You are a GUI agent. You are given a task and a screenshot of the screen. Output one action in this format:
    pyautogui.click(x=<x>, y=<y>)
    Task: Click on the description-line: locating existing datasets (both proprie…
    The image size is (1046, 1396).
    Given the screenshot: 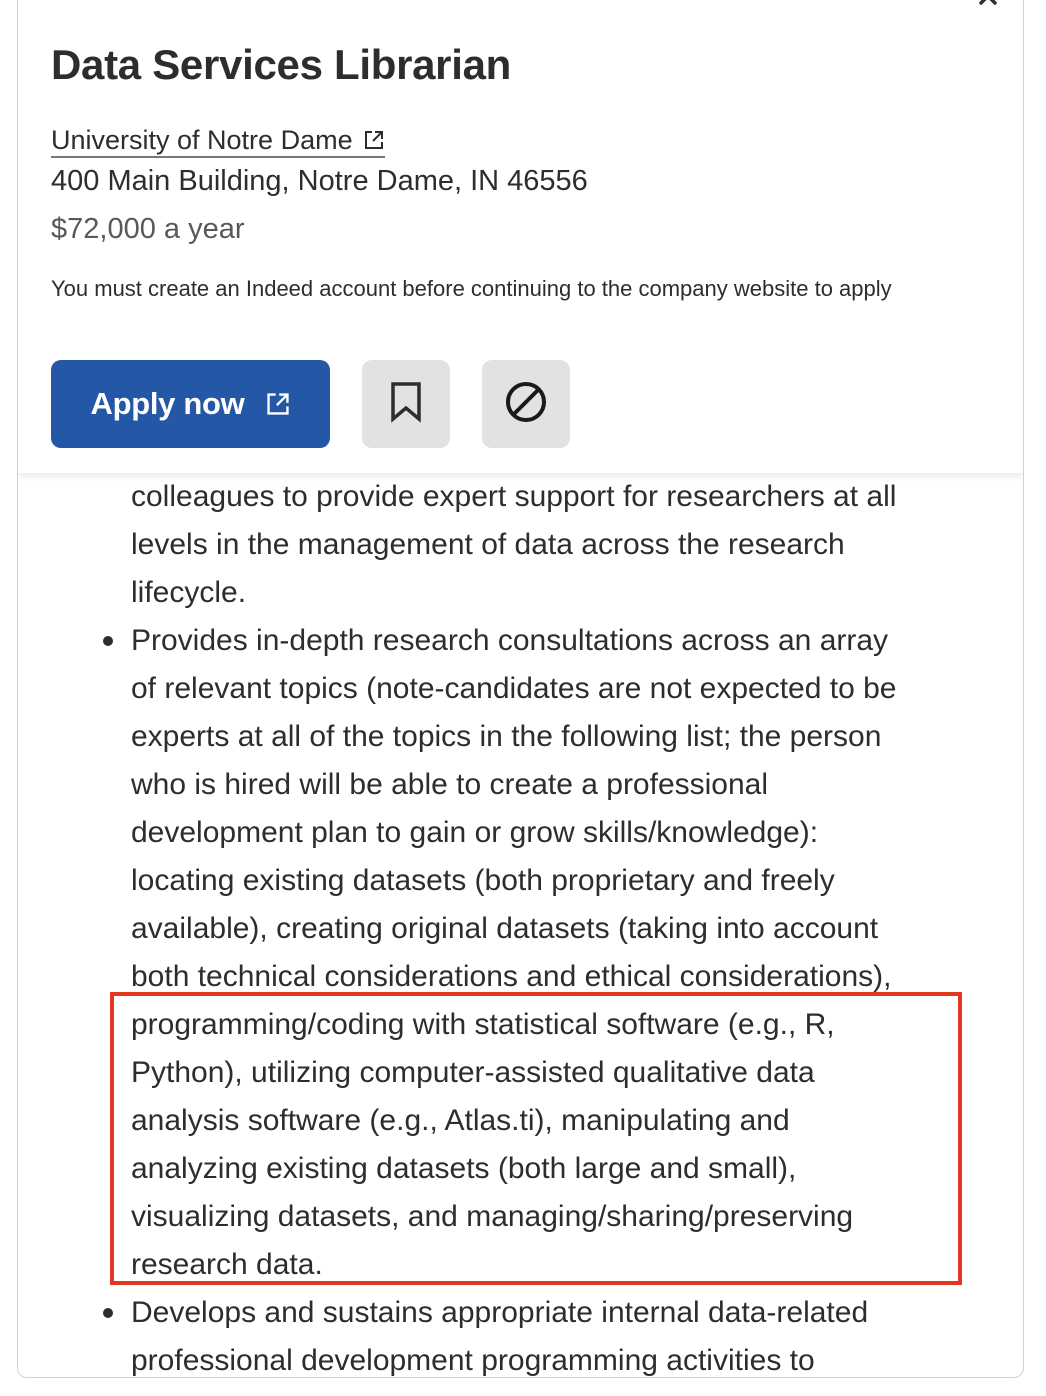 What is the action you would take?
    pyautogui.click(x=483, y=880)
    